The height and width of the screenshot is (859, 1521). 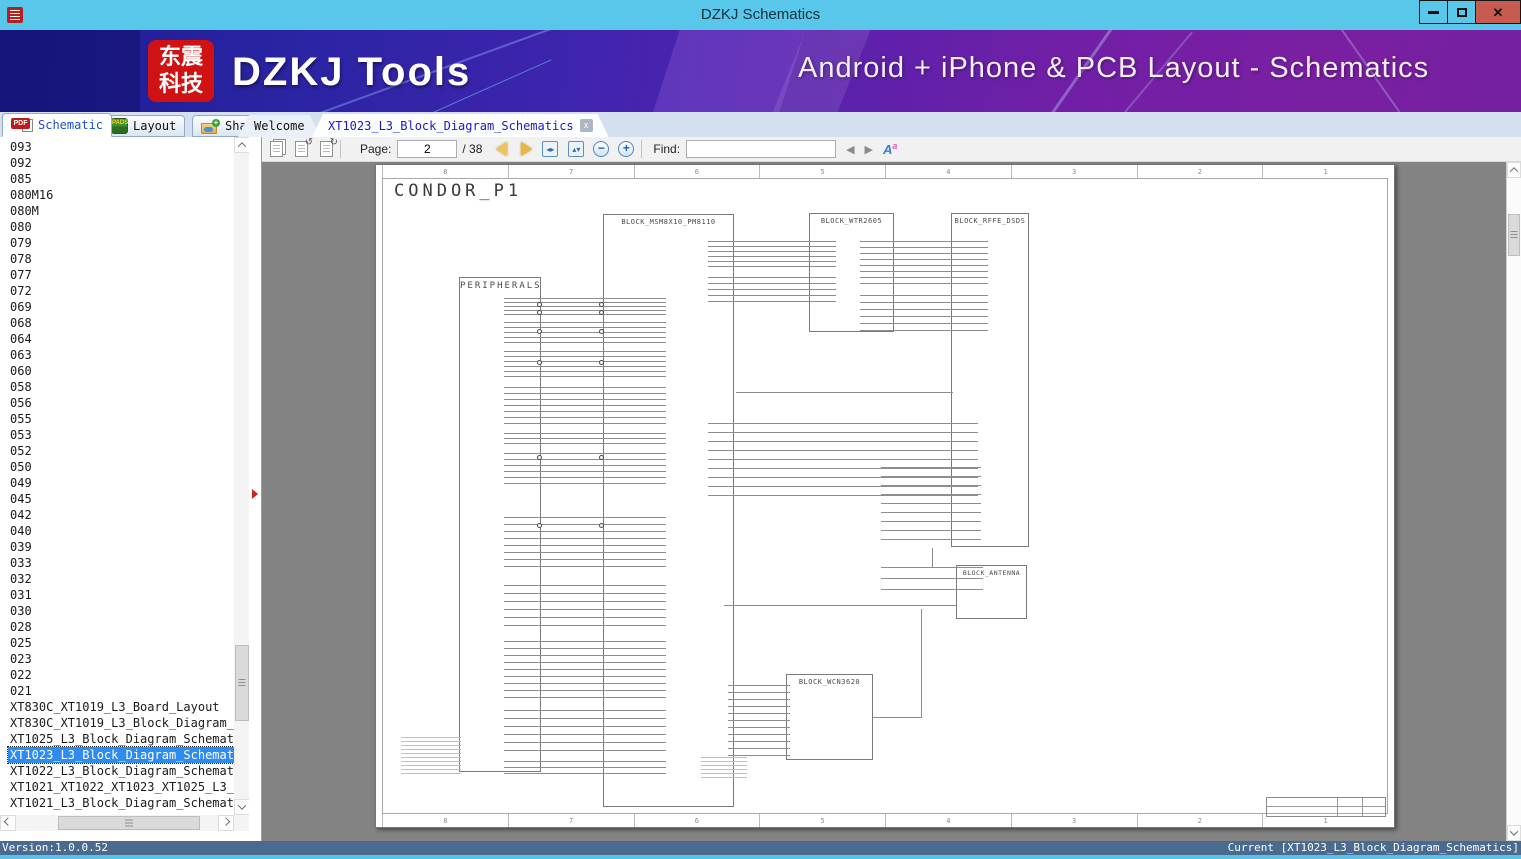 I want to click on list-item: 049, so click(x=117, y=483).